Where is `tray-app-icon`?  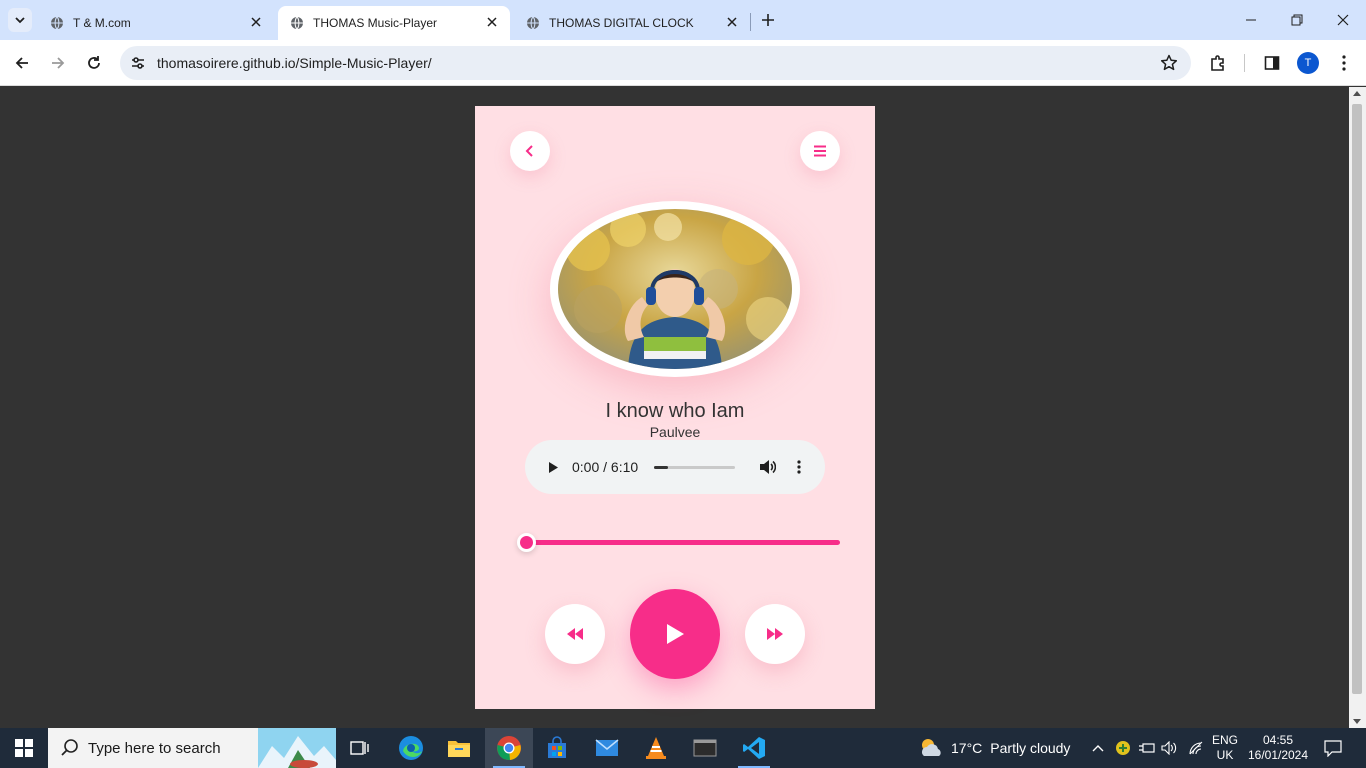
tray-app-icon is located at coordinates (1123, 748).